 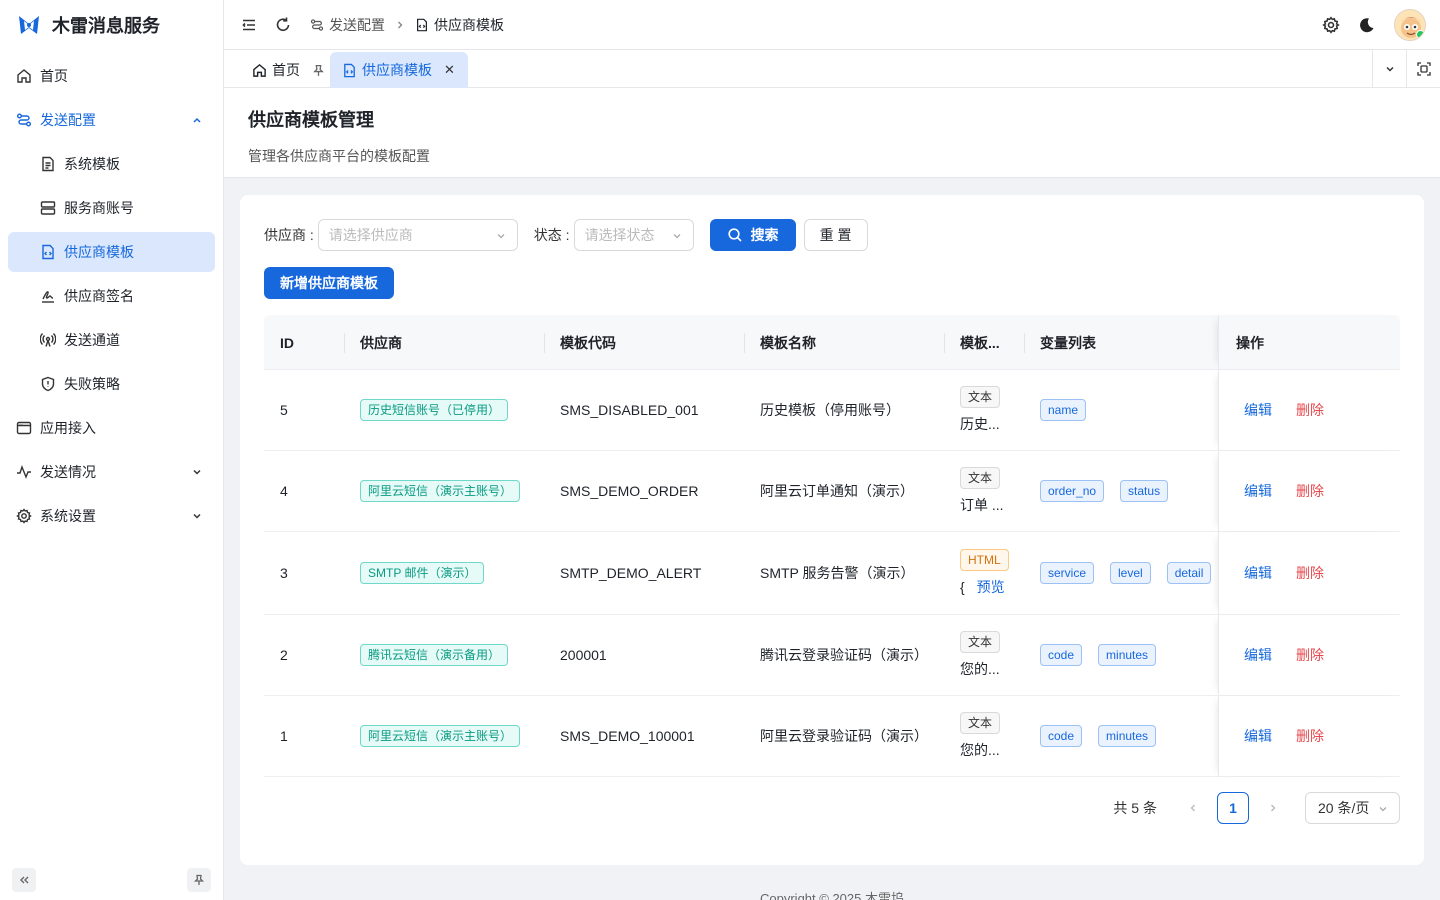 What do you see at coordinates (92, 340) in the screenshot?
I see `sidebar-item-label: 发送通道` at bounding box center [92, 340].